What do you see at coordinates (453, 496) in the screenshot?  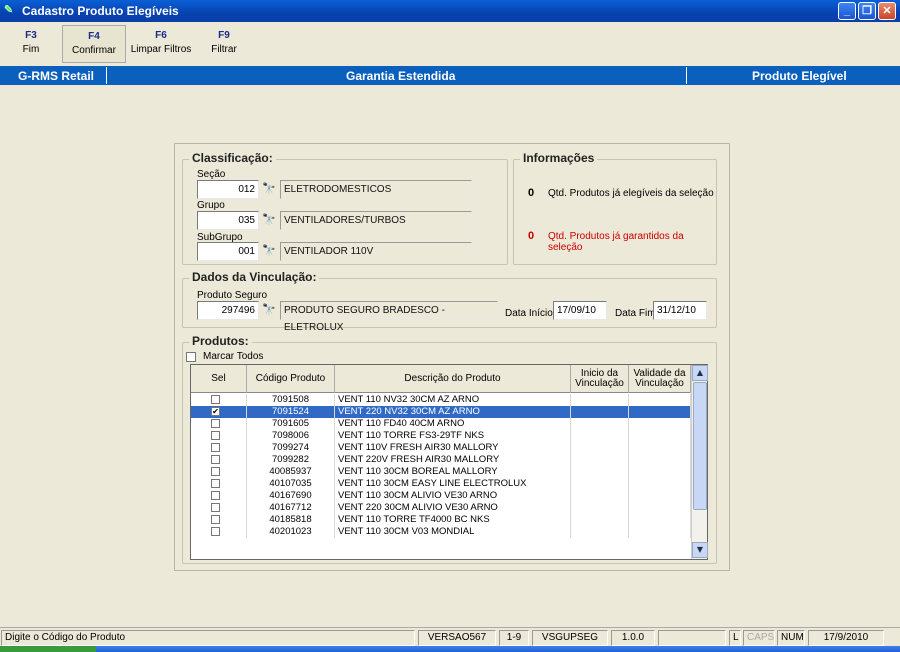 I see `descricao-cell: VENT 110 30CM ALIVIO VE30 ARNO` at bounding box center [453, 496].